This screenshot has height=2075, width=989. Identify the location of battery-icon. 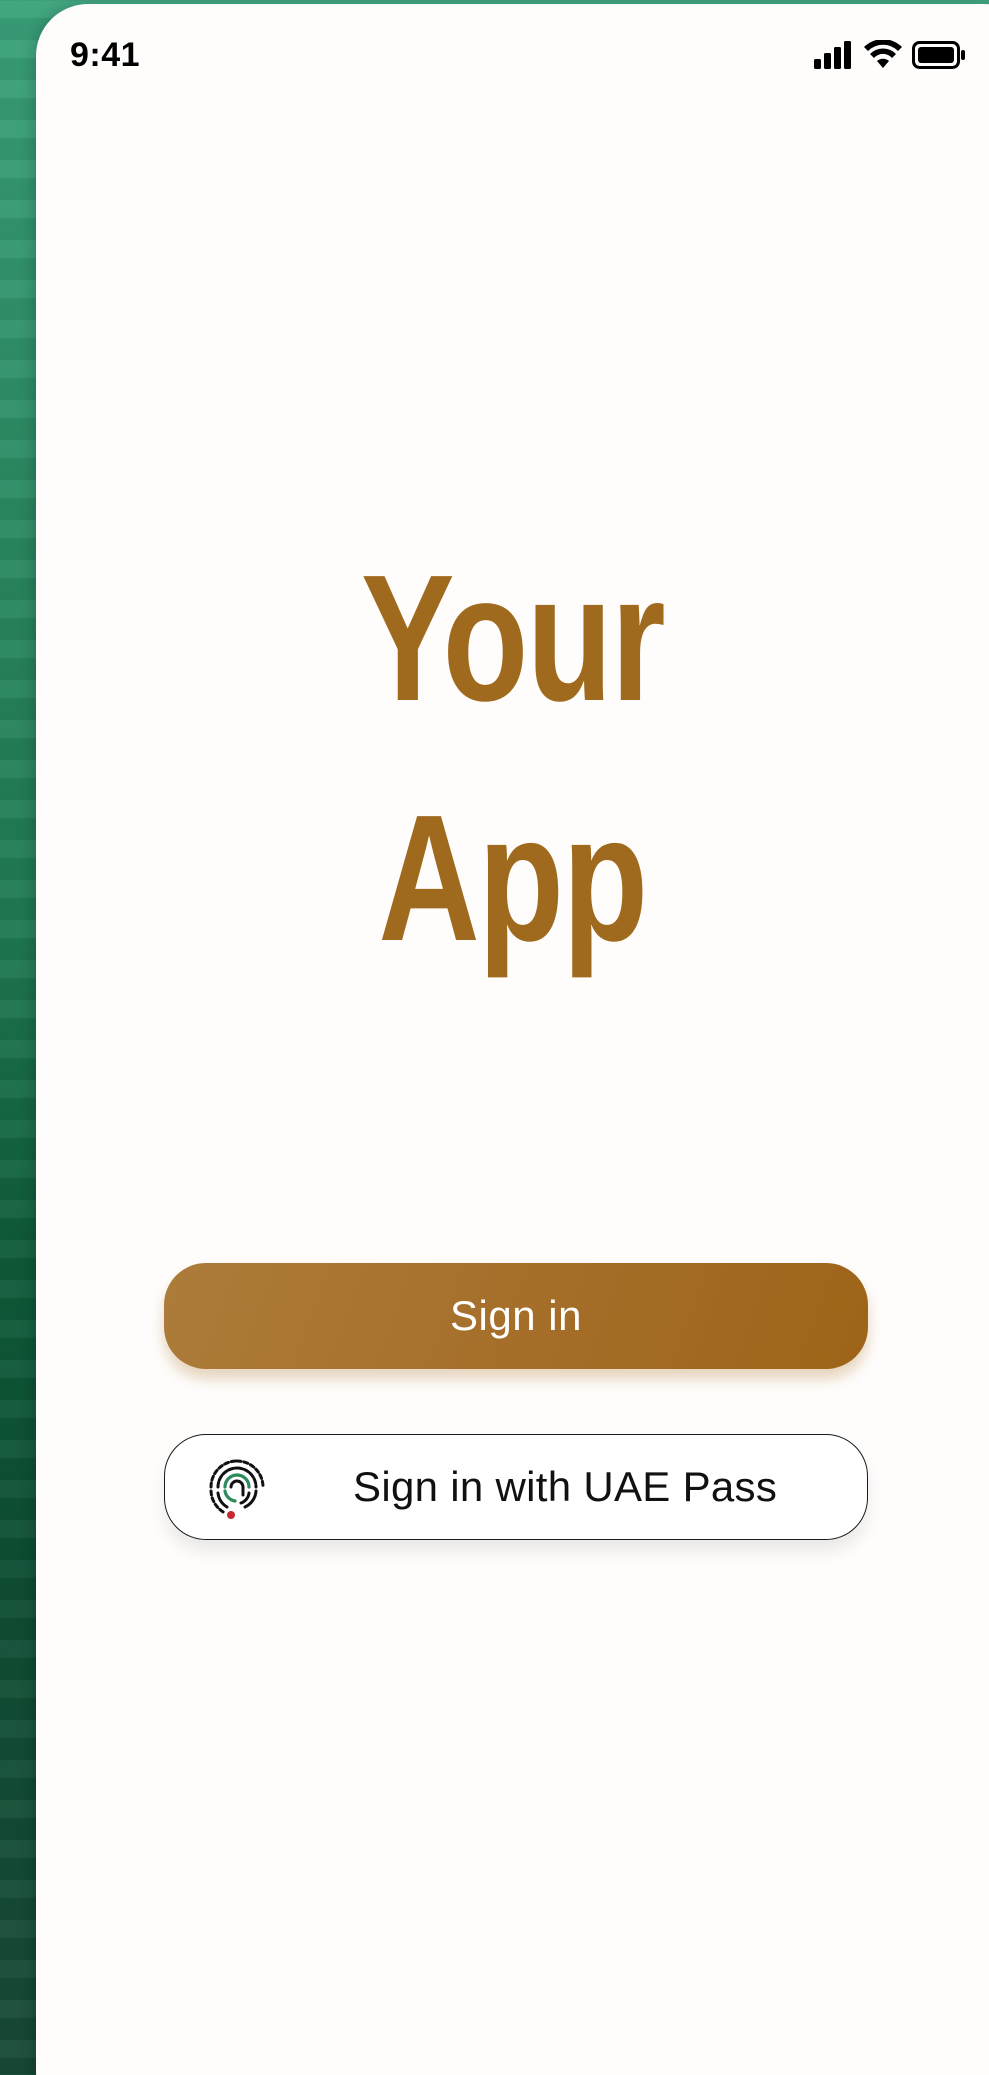
(939, 57).